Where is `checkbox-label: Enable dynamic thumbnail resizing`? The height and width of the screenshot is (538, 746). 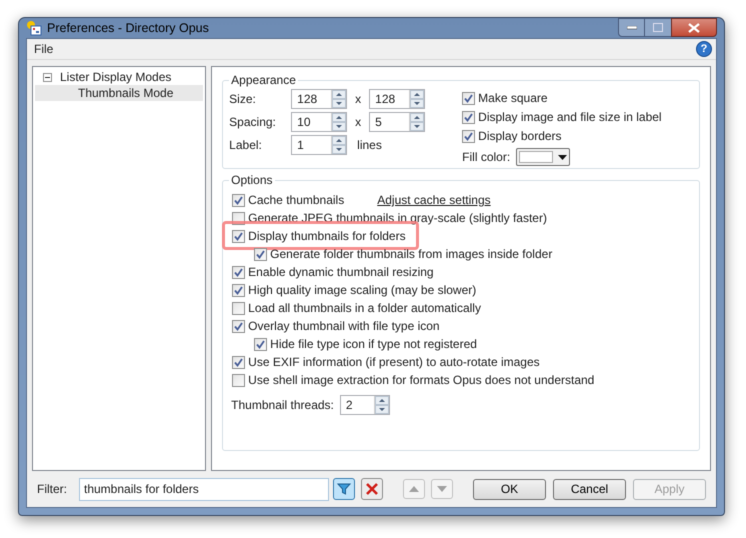 checkbox-label: Enable dynamic thumbnail resizing is located at coordinates (341, 272).